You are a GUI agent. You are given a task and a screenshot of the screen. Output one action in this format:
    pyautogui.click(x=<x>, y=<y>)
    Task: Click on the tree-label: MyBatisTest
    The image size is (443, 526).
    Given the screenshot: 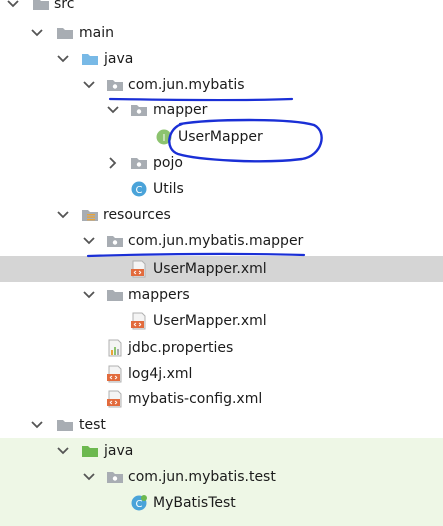 What is the action you would take?
    pyautogui.click(x=194, y=503)
    